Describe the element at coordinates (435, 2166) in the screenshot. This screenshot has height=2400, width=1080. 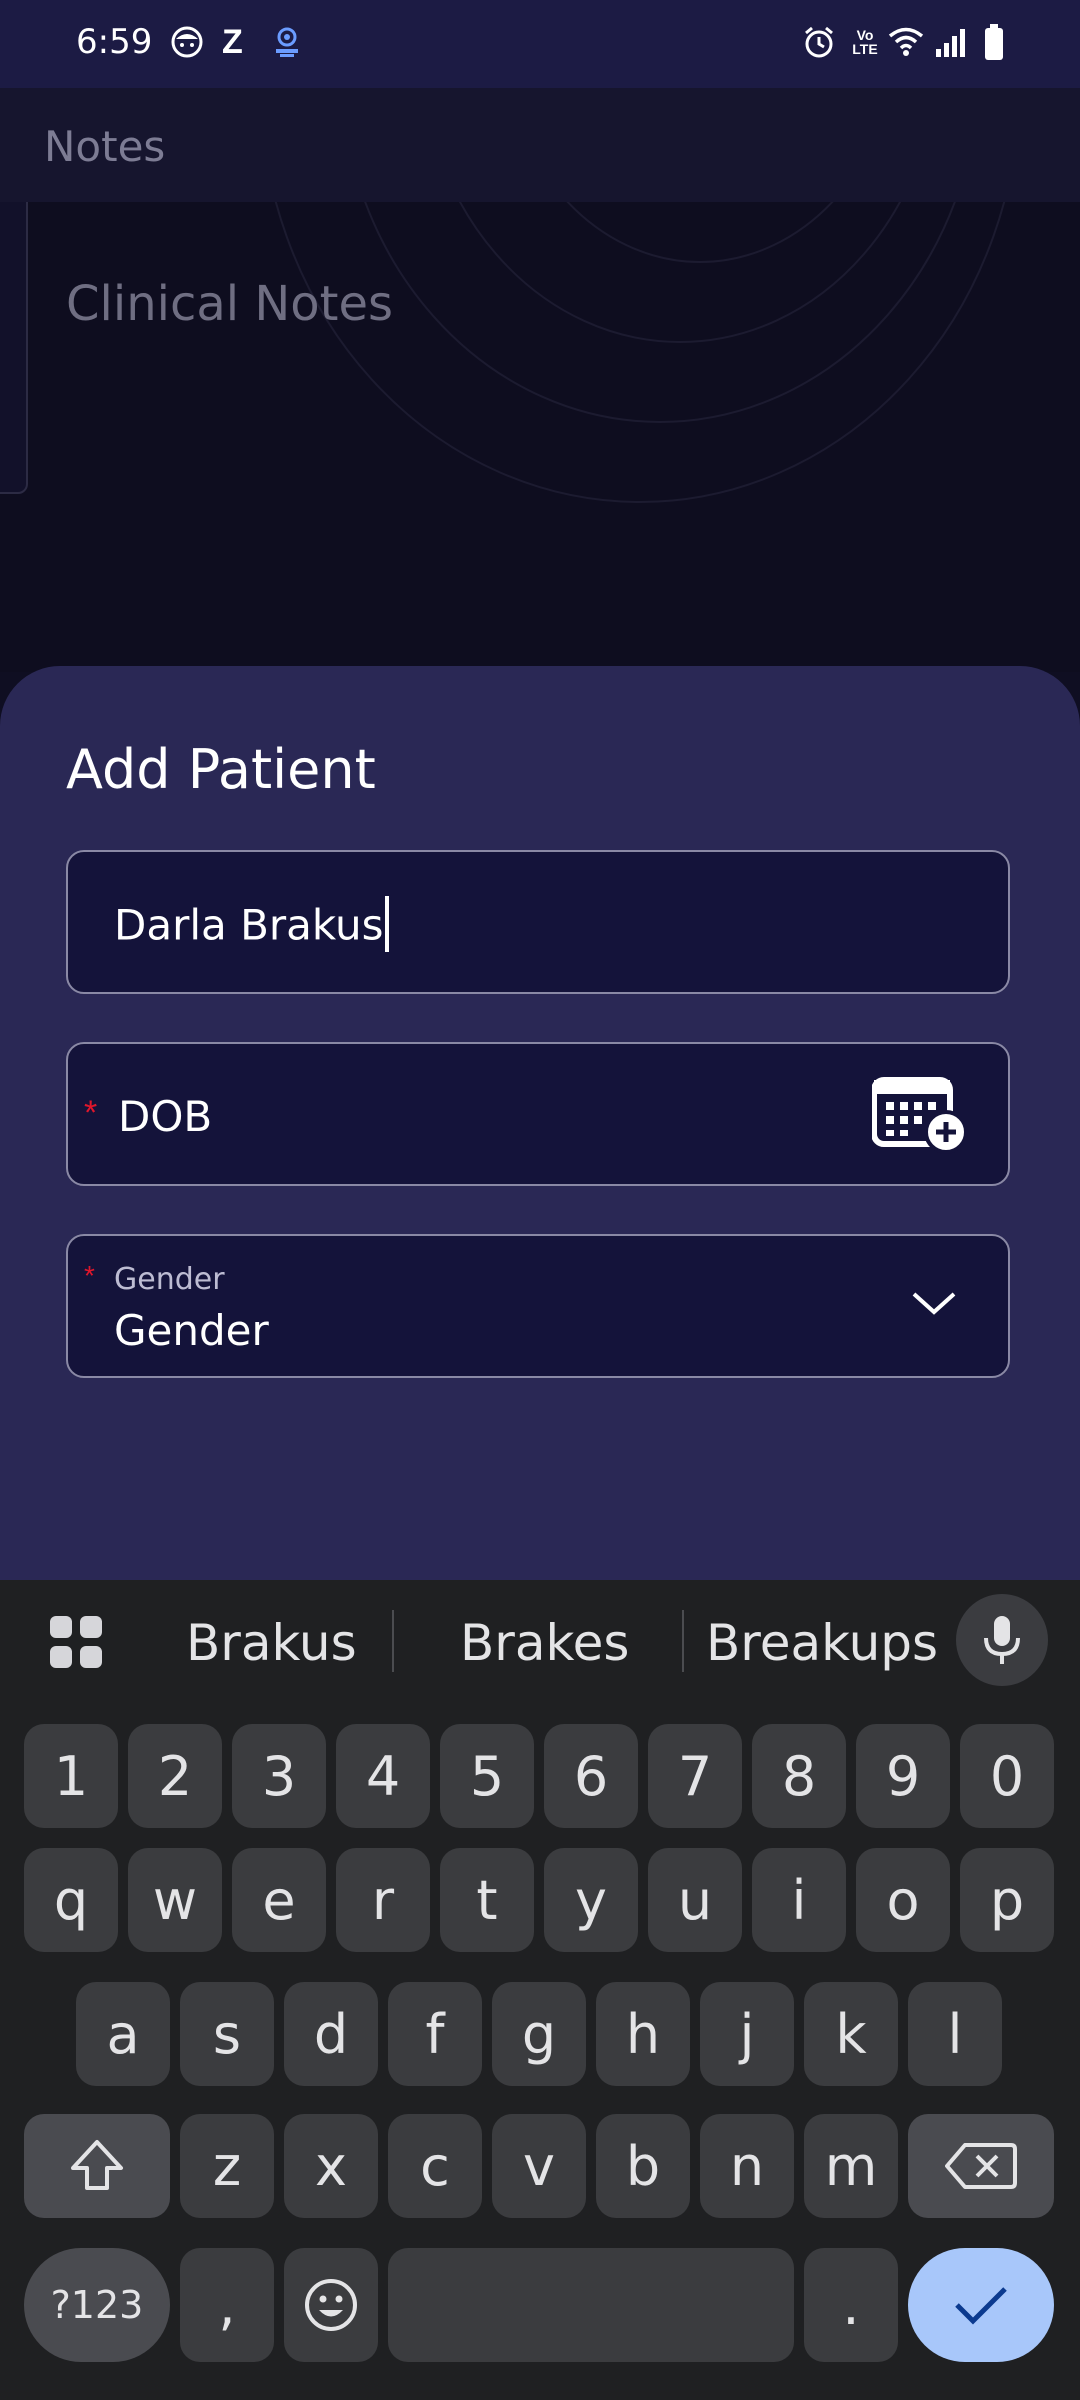
I see `key-c: c` at that location.